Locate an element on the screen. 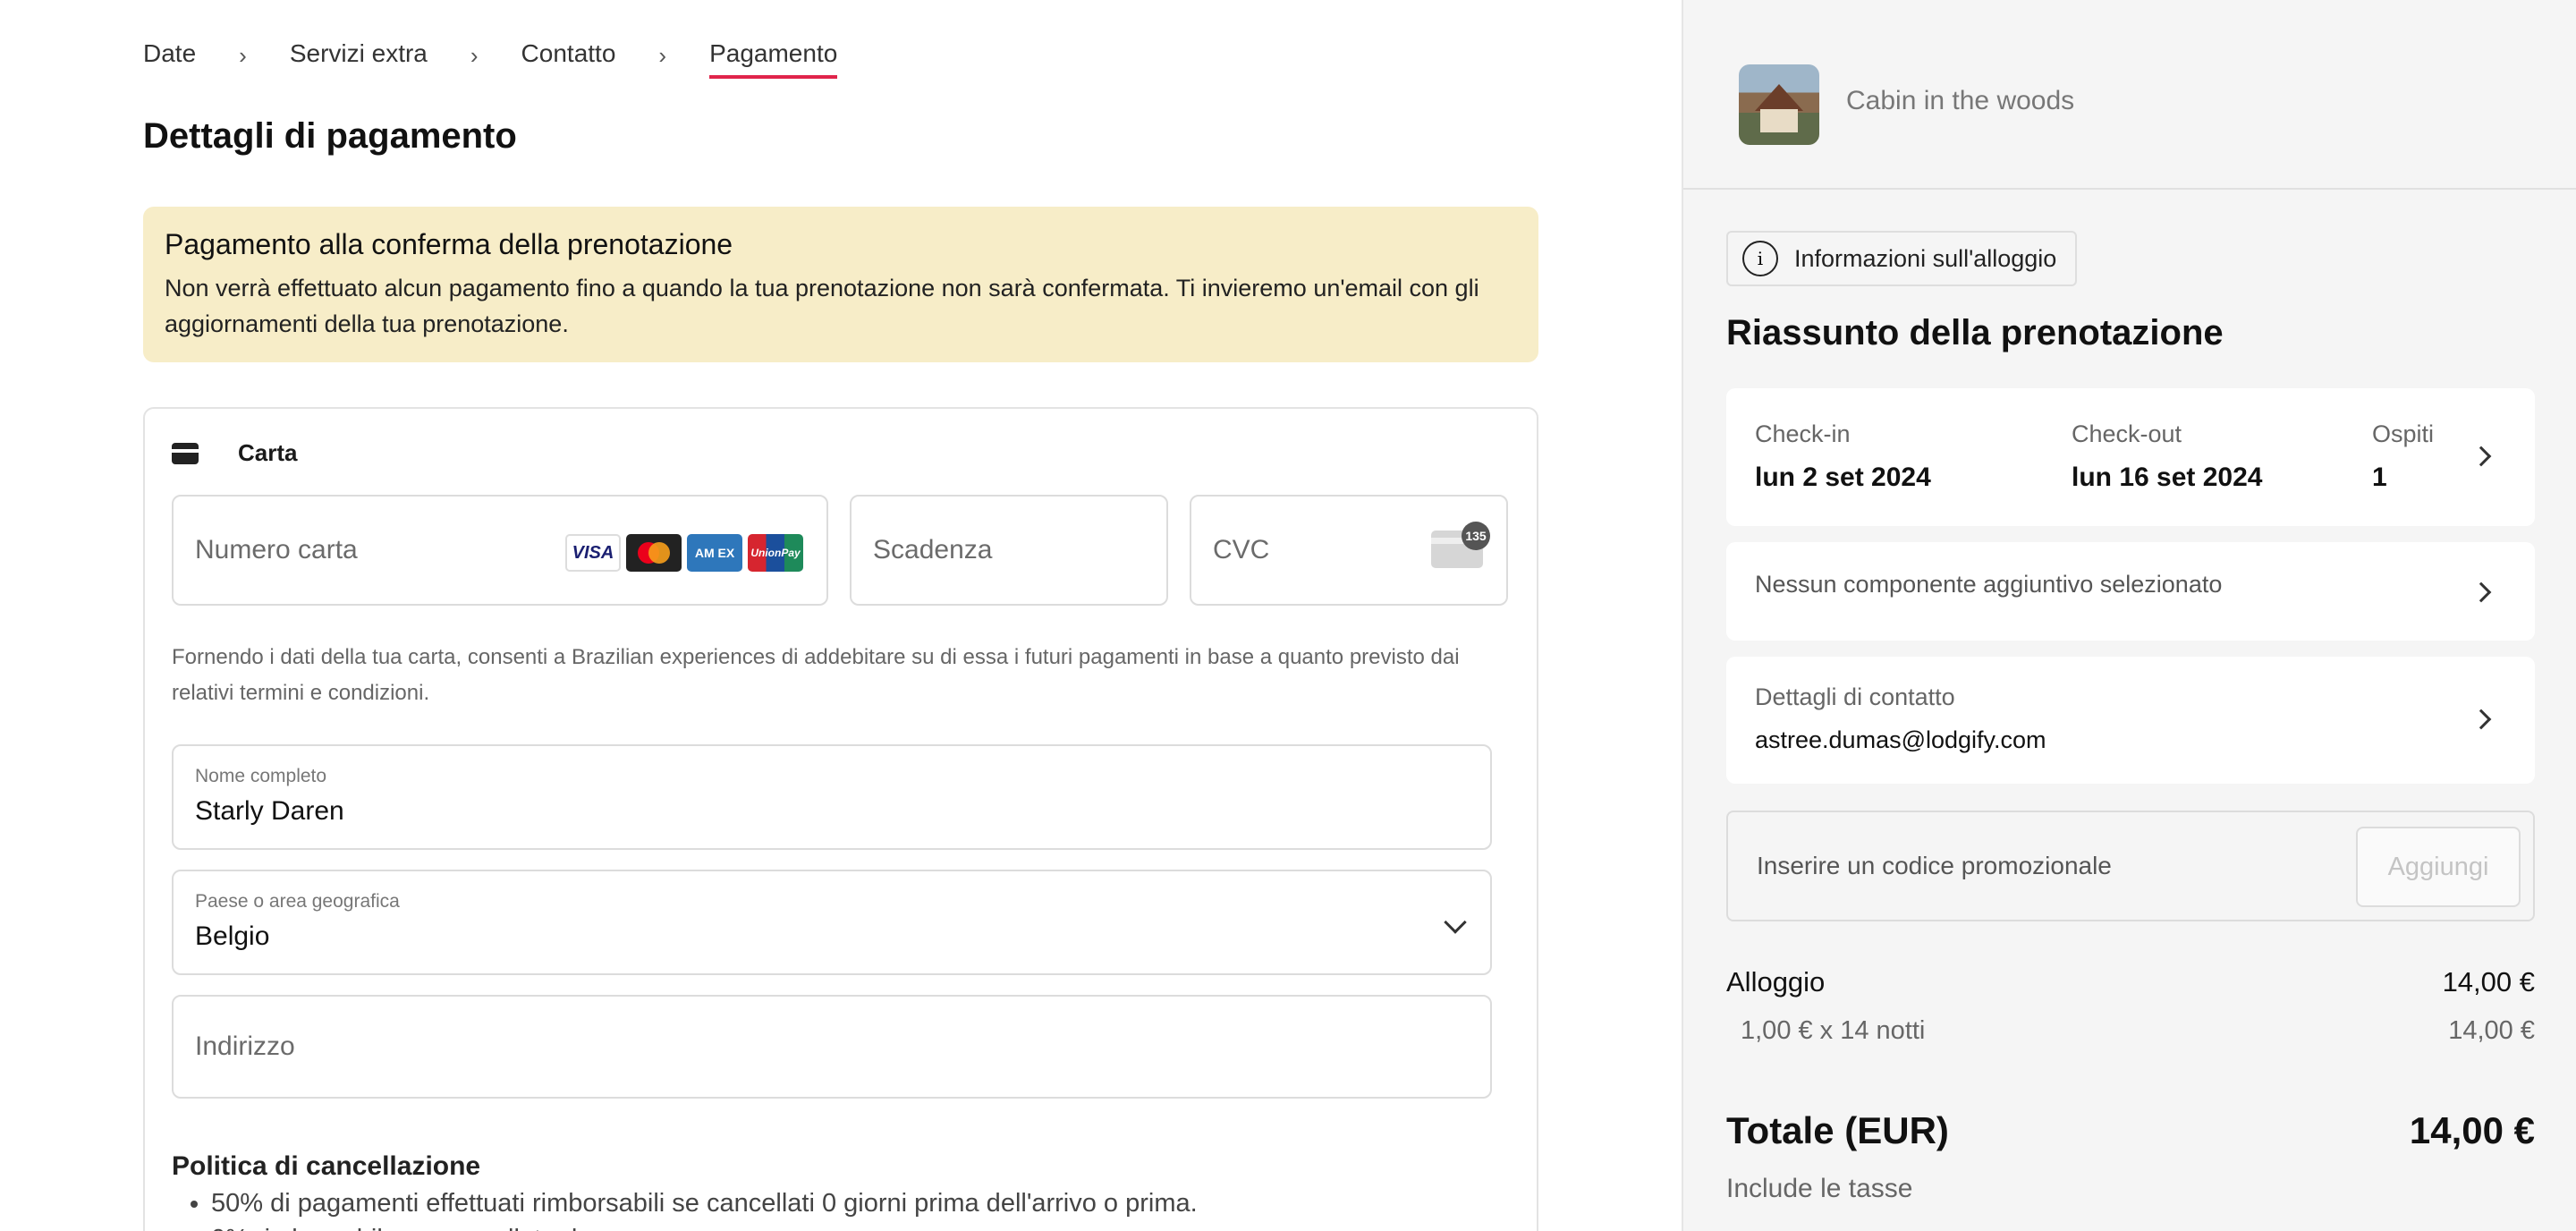  country-value: Belgio is located at coordinates (232, 936).